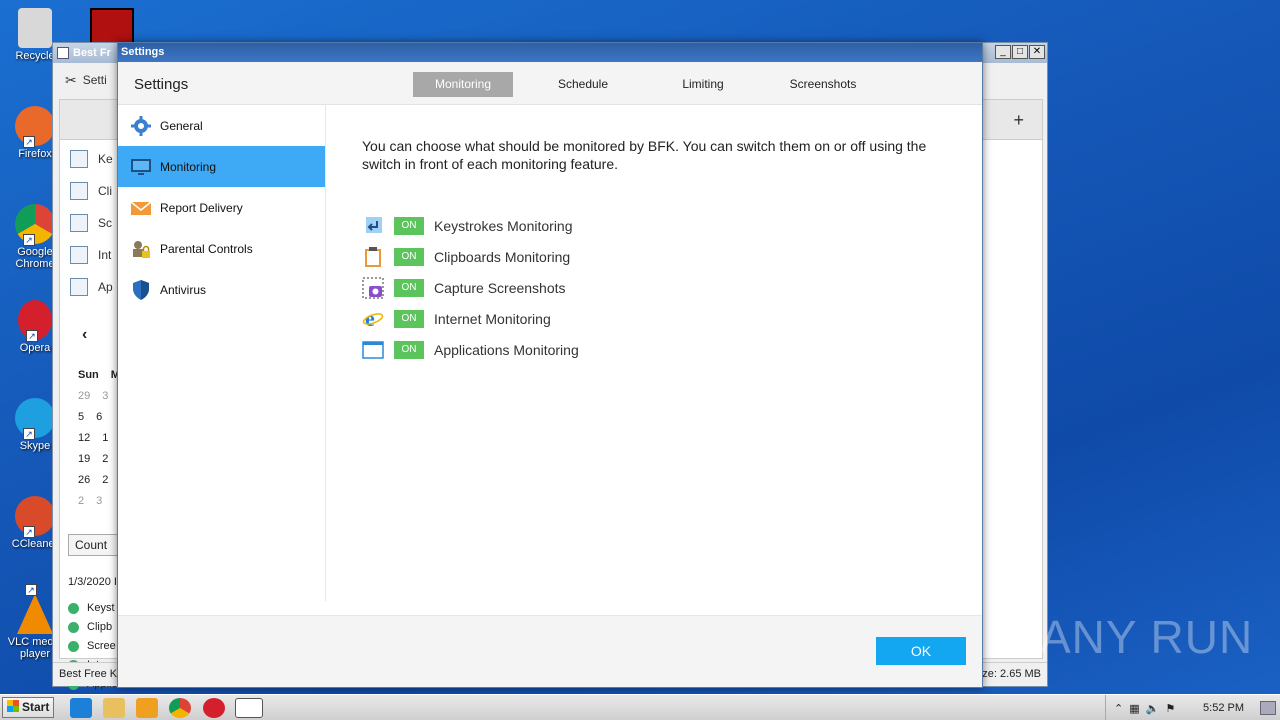  Describe the element at coordinates (63, 53) in the screenshot. I see `bfk-app-icon` at that location.